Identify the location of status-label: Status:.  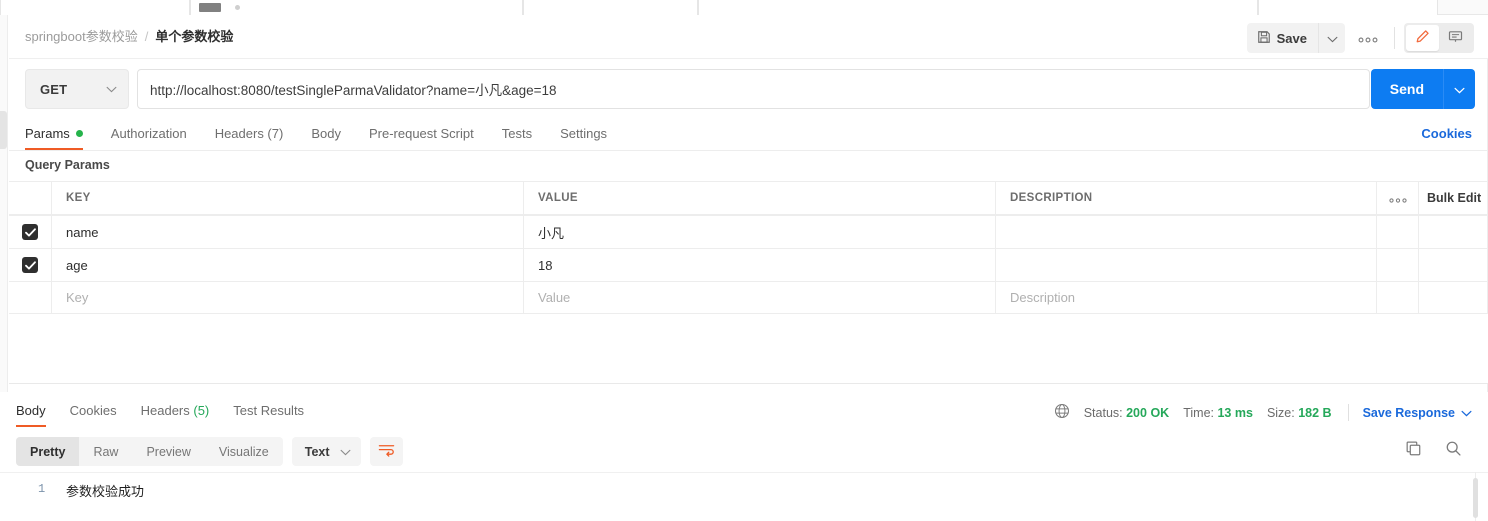
(1103, 412).